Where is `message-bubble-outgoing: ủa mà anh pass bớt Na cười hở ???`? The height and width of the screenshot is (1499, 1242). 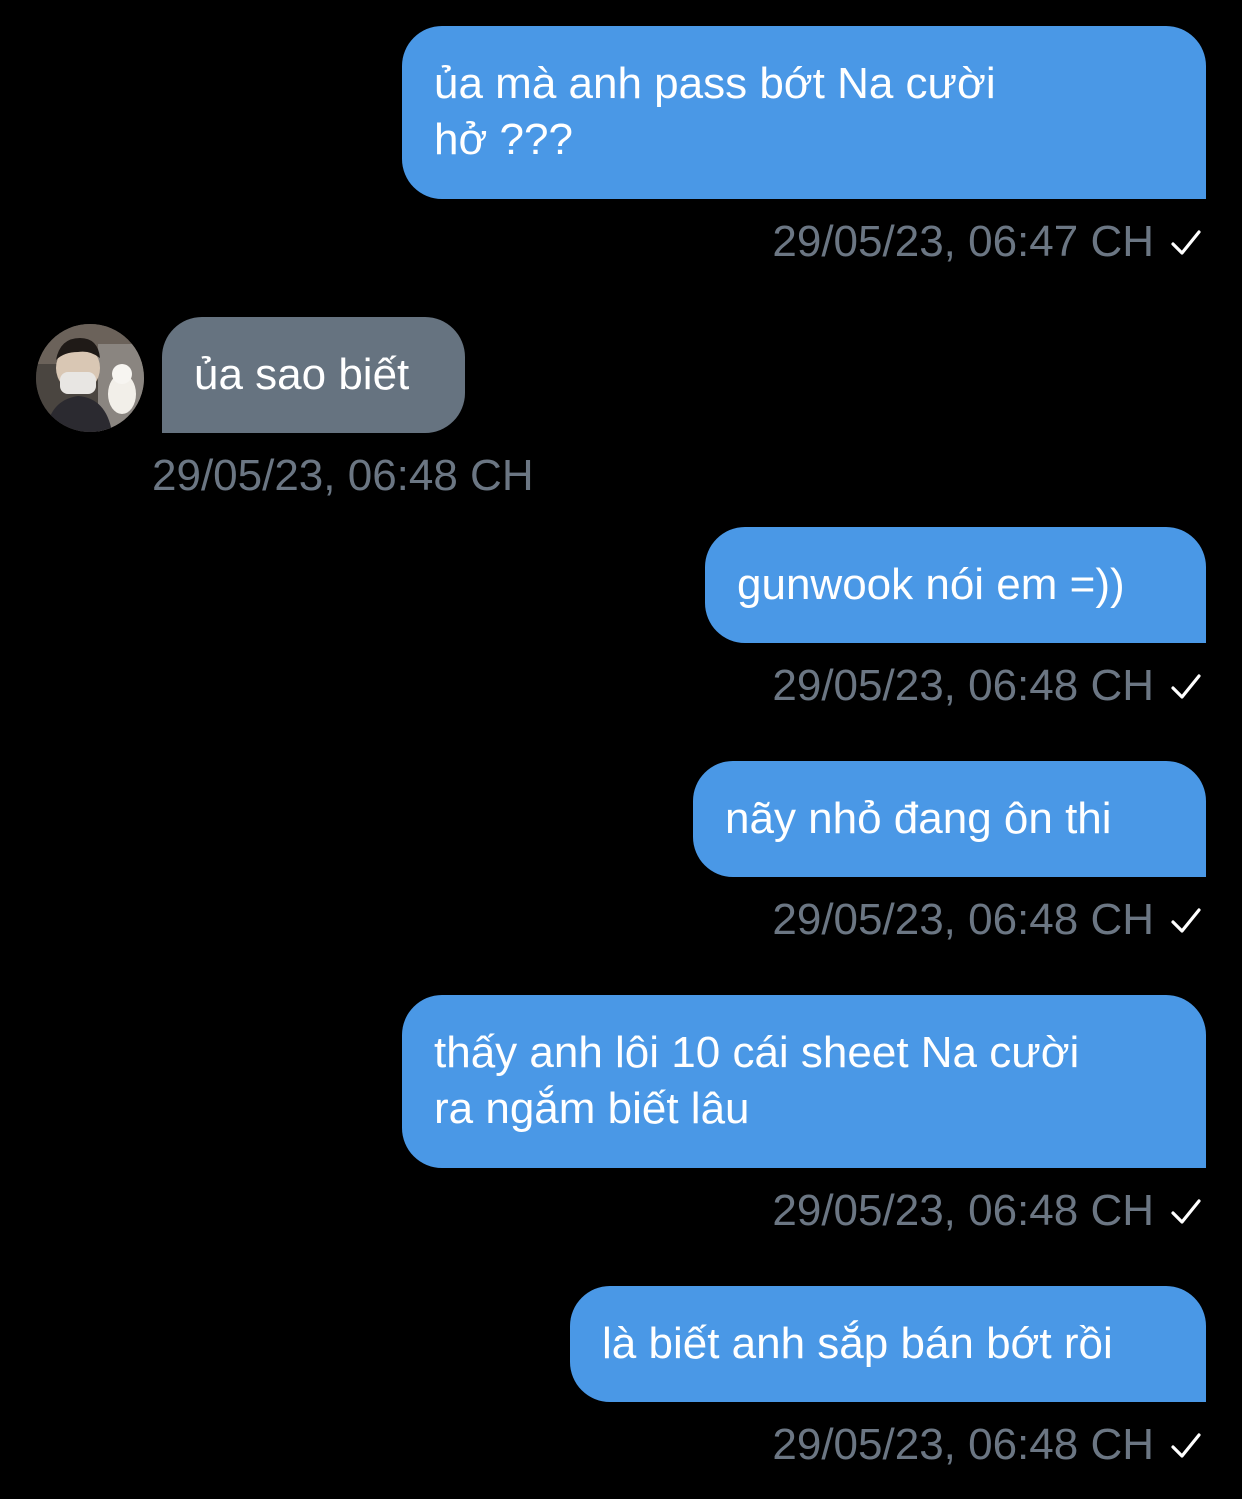
message-bubble-outgoing: ủa mà anh pass bớt Na cười hở ??? is located at coordinates (804, 112).